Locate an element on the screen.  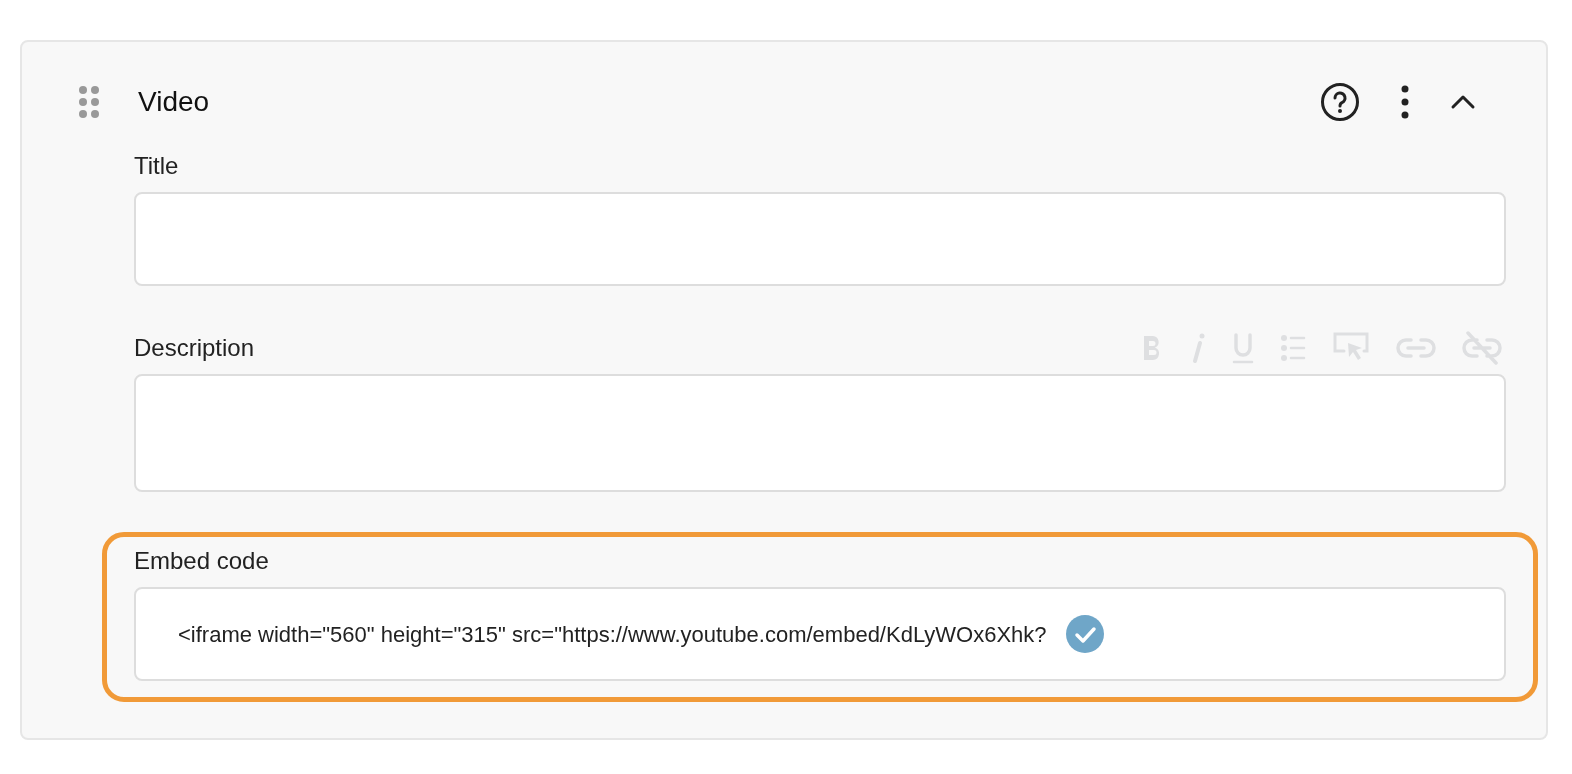
title-field is located at coordinates (820, 239).